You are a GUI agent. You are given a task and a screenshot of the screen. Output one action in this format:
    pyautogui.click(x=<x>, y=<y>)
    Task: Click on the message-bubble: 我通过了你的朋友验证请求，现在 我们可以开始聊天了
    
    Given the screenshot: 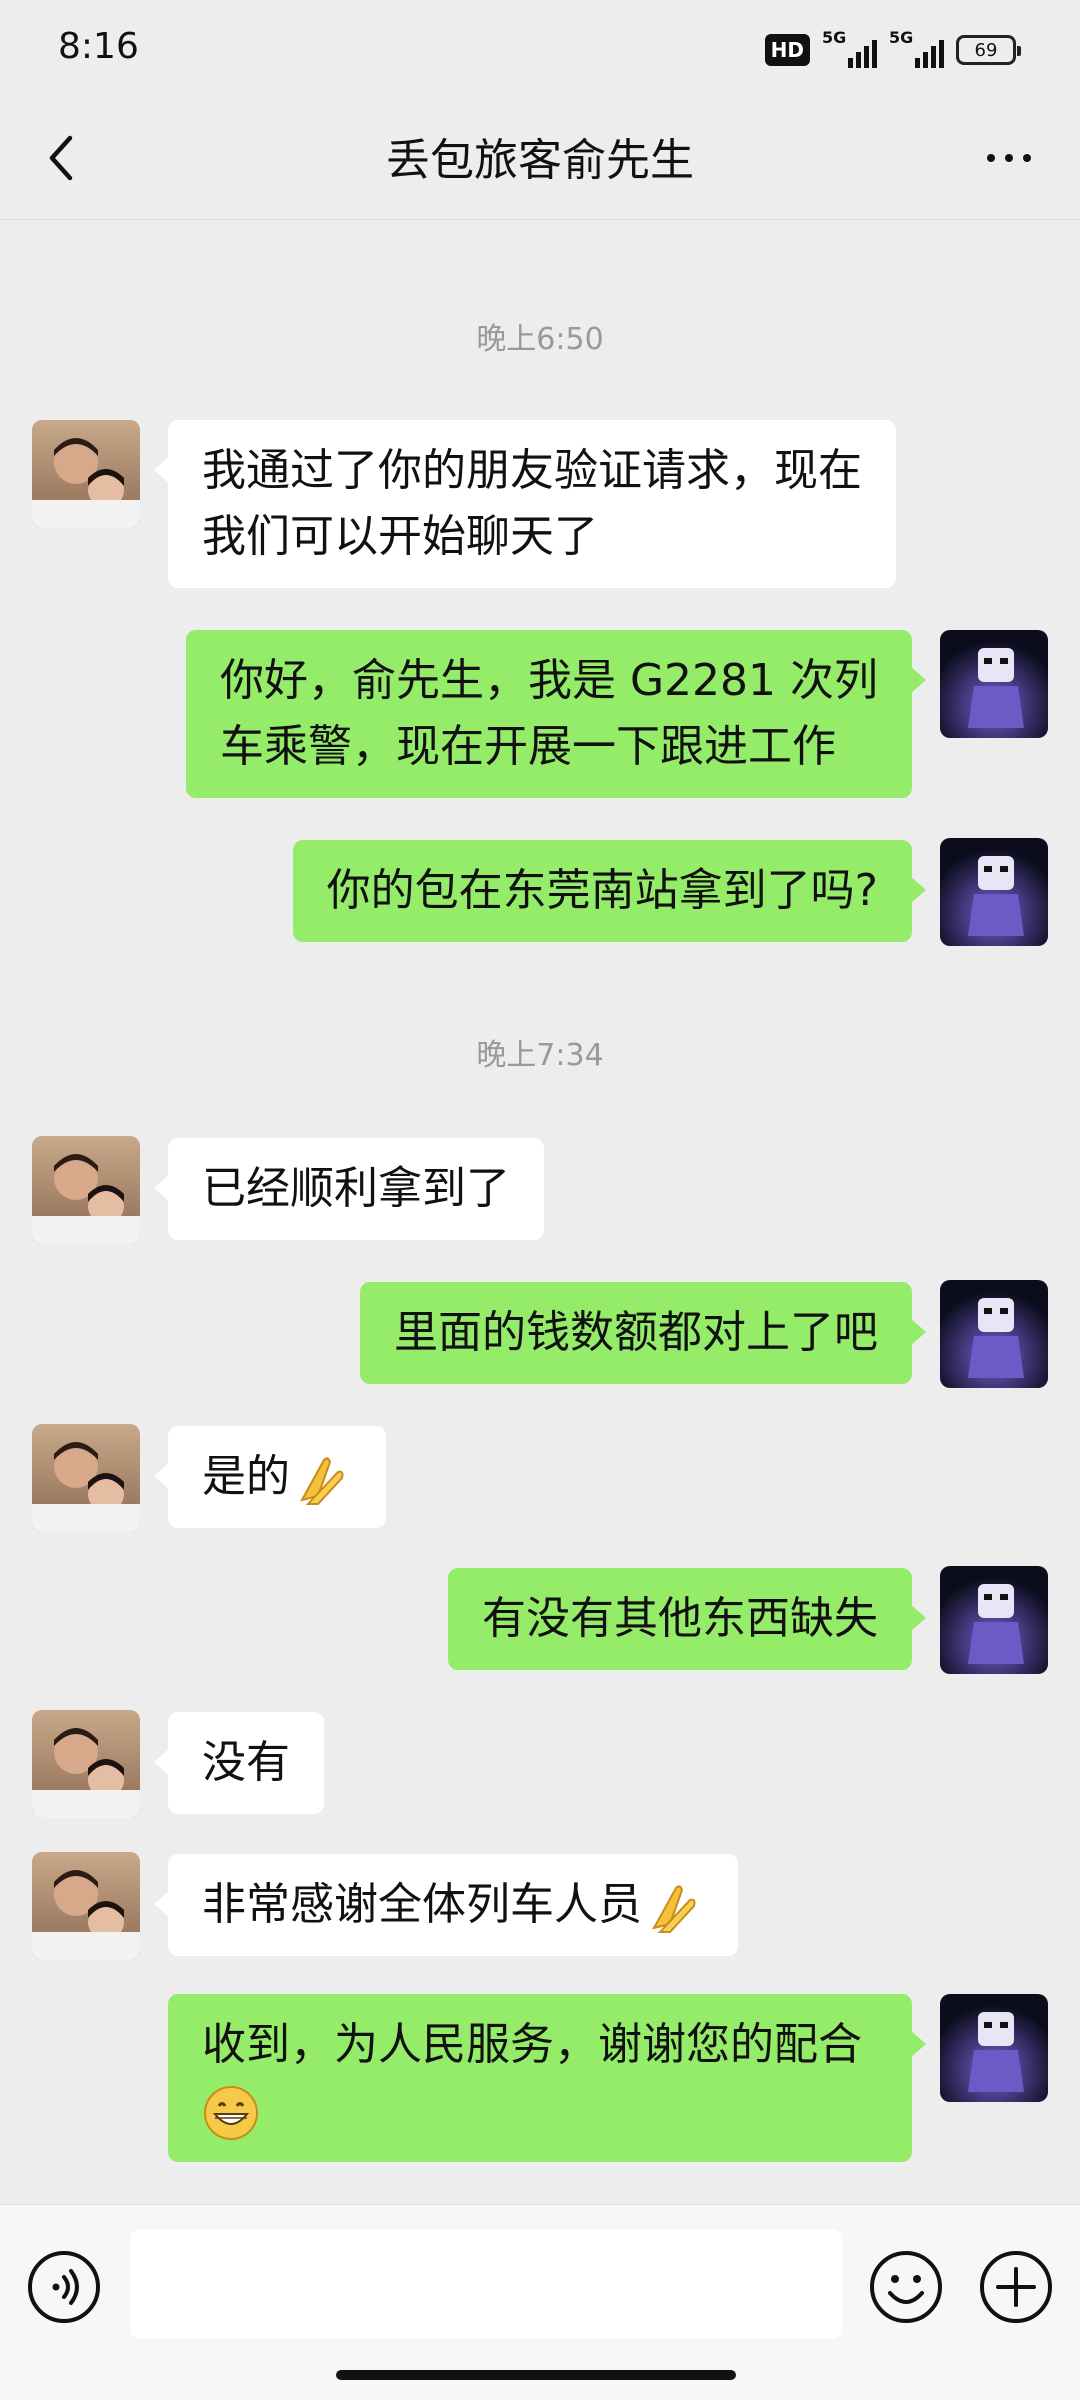 What is the action you would take?
    pyautogui.click(x=525, y=504)
    